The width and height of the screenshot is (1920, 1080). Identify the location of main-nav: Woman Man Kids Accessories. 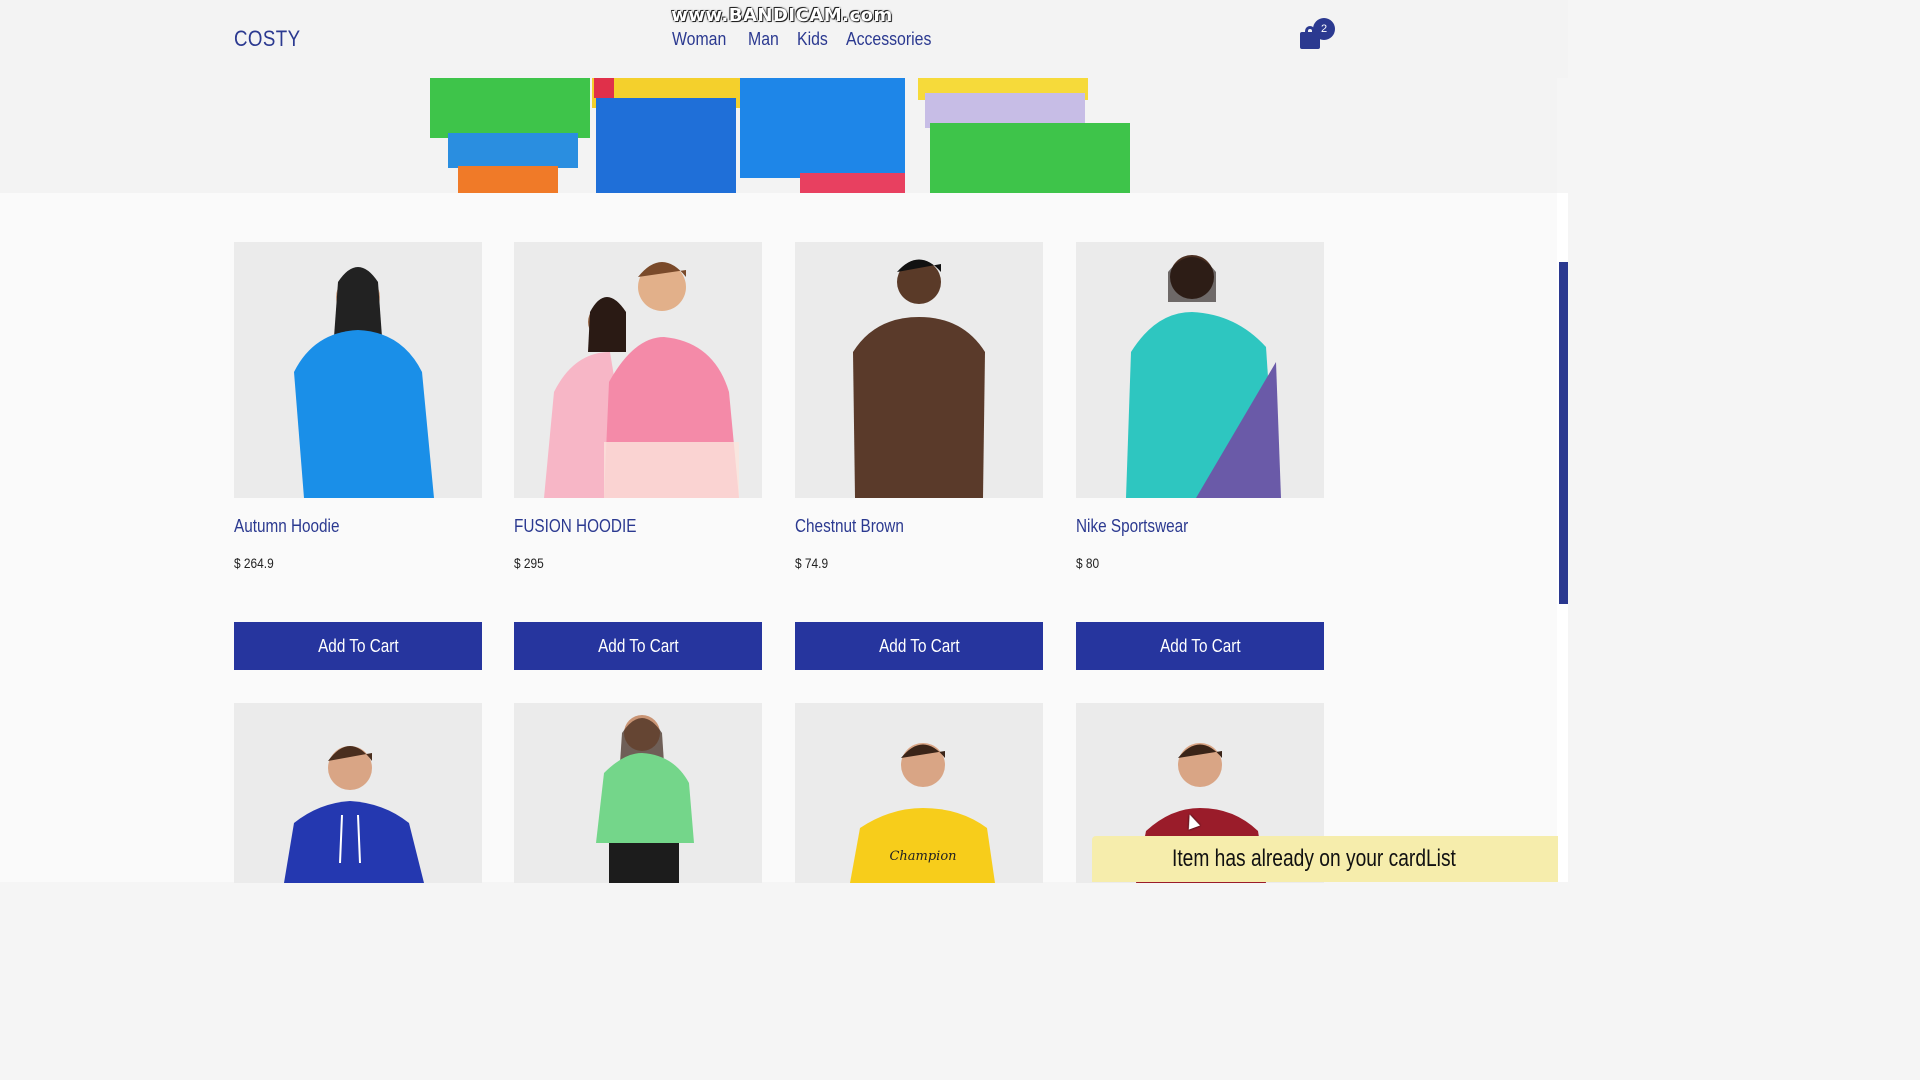
(807, 39).